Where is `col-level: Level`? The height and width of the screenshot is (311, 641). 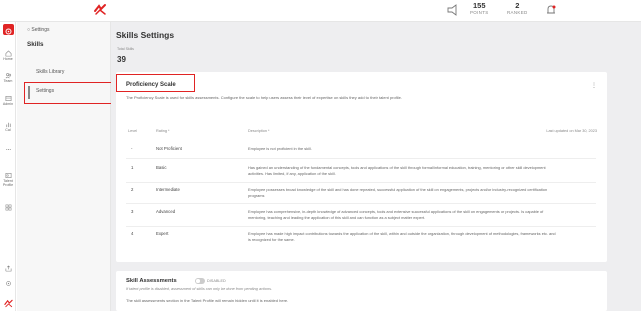
col-level: Level is located at coordinates (133, 131).